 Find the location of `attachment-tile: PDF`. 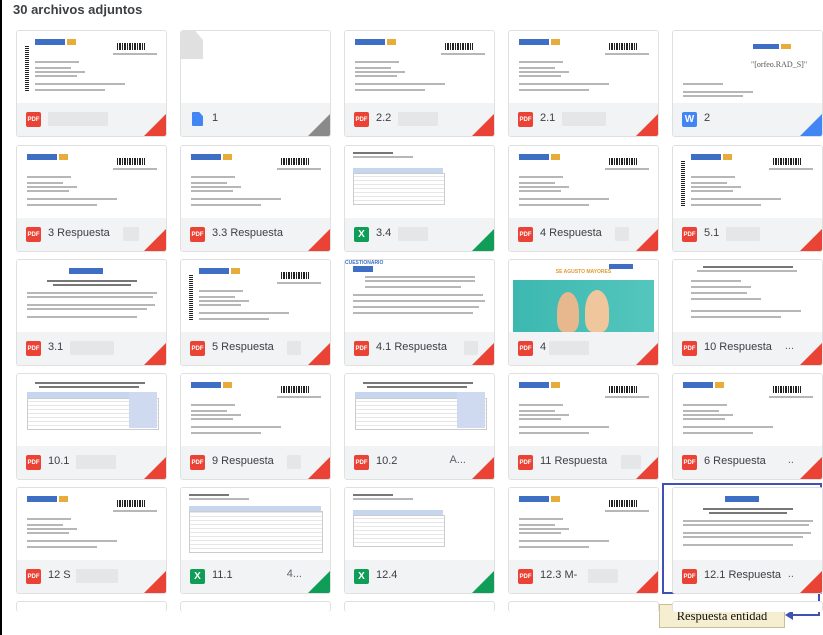

attachment-tile: PDF is located at coordinates (91, 83).